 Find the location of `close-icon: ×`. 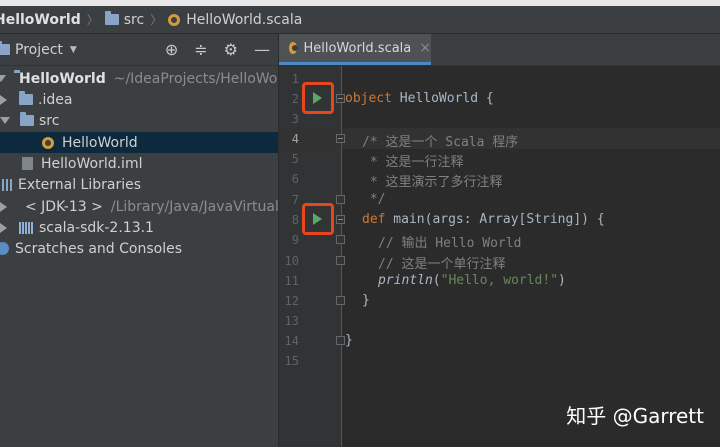

close-icon: × is located at coordinates (425, 48).